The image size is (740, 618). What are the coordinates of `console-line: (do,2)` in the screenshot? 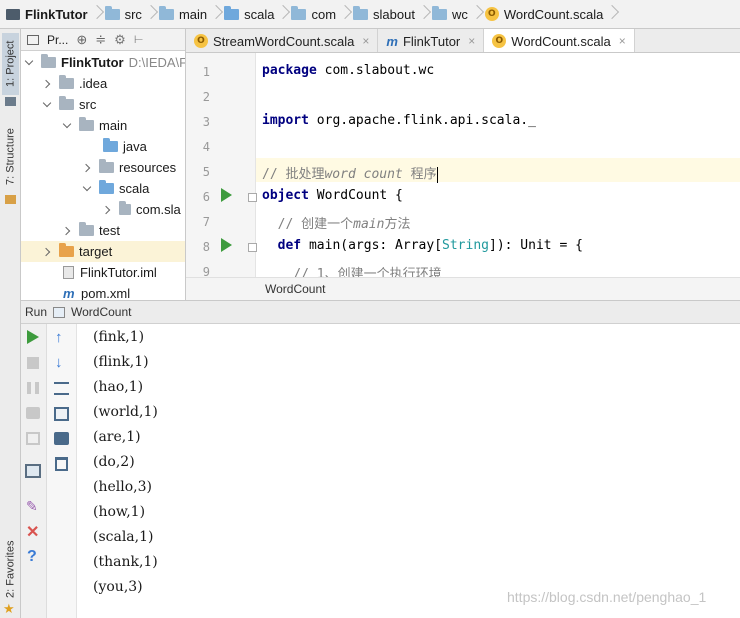 It's located at (114, 462).